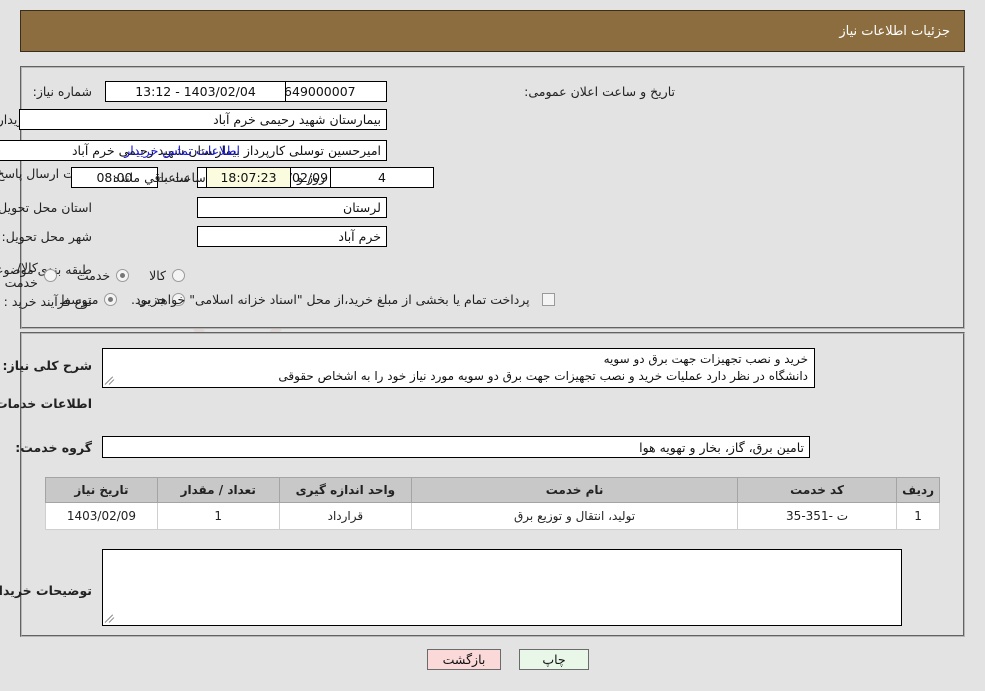 The width and height of the screenshot is (985, 691). Describe the element at coordinates (46, 236) in the screenshot. I see `city-label: شهر محل تحویل:` at that location.